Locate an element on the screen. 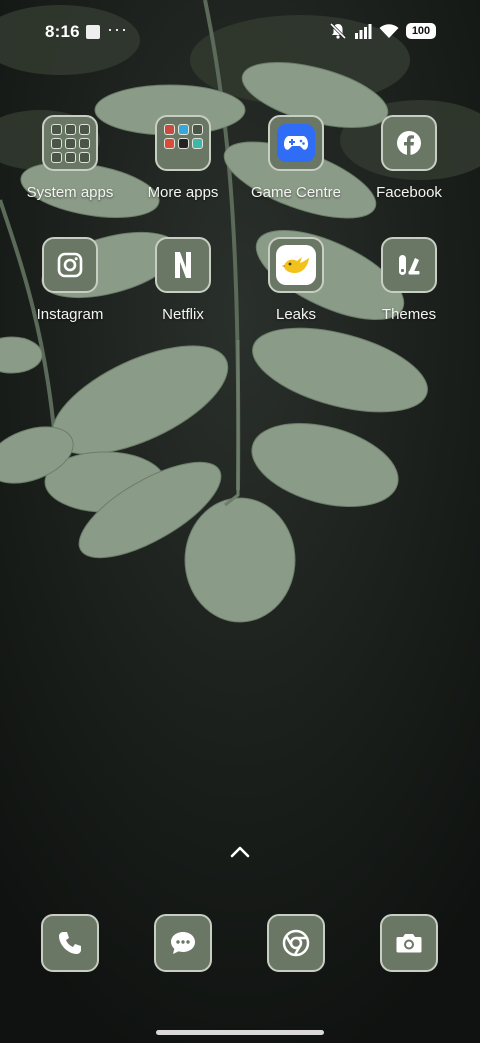 This screenshot has height=1043, width=480. app-leaks: Leaks is located at coordinates (296, 280).